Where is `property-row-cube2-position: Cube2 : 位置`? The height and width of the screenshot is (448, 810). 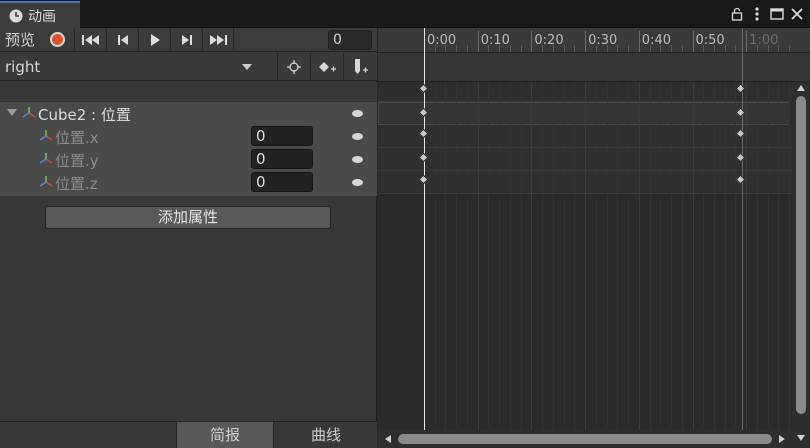 property-row-cube2-position: Cube2 : 位置 is located at coordinates (188, 113).